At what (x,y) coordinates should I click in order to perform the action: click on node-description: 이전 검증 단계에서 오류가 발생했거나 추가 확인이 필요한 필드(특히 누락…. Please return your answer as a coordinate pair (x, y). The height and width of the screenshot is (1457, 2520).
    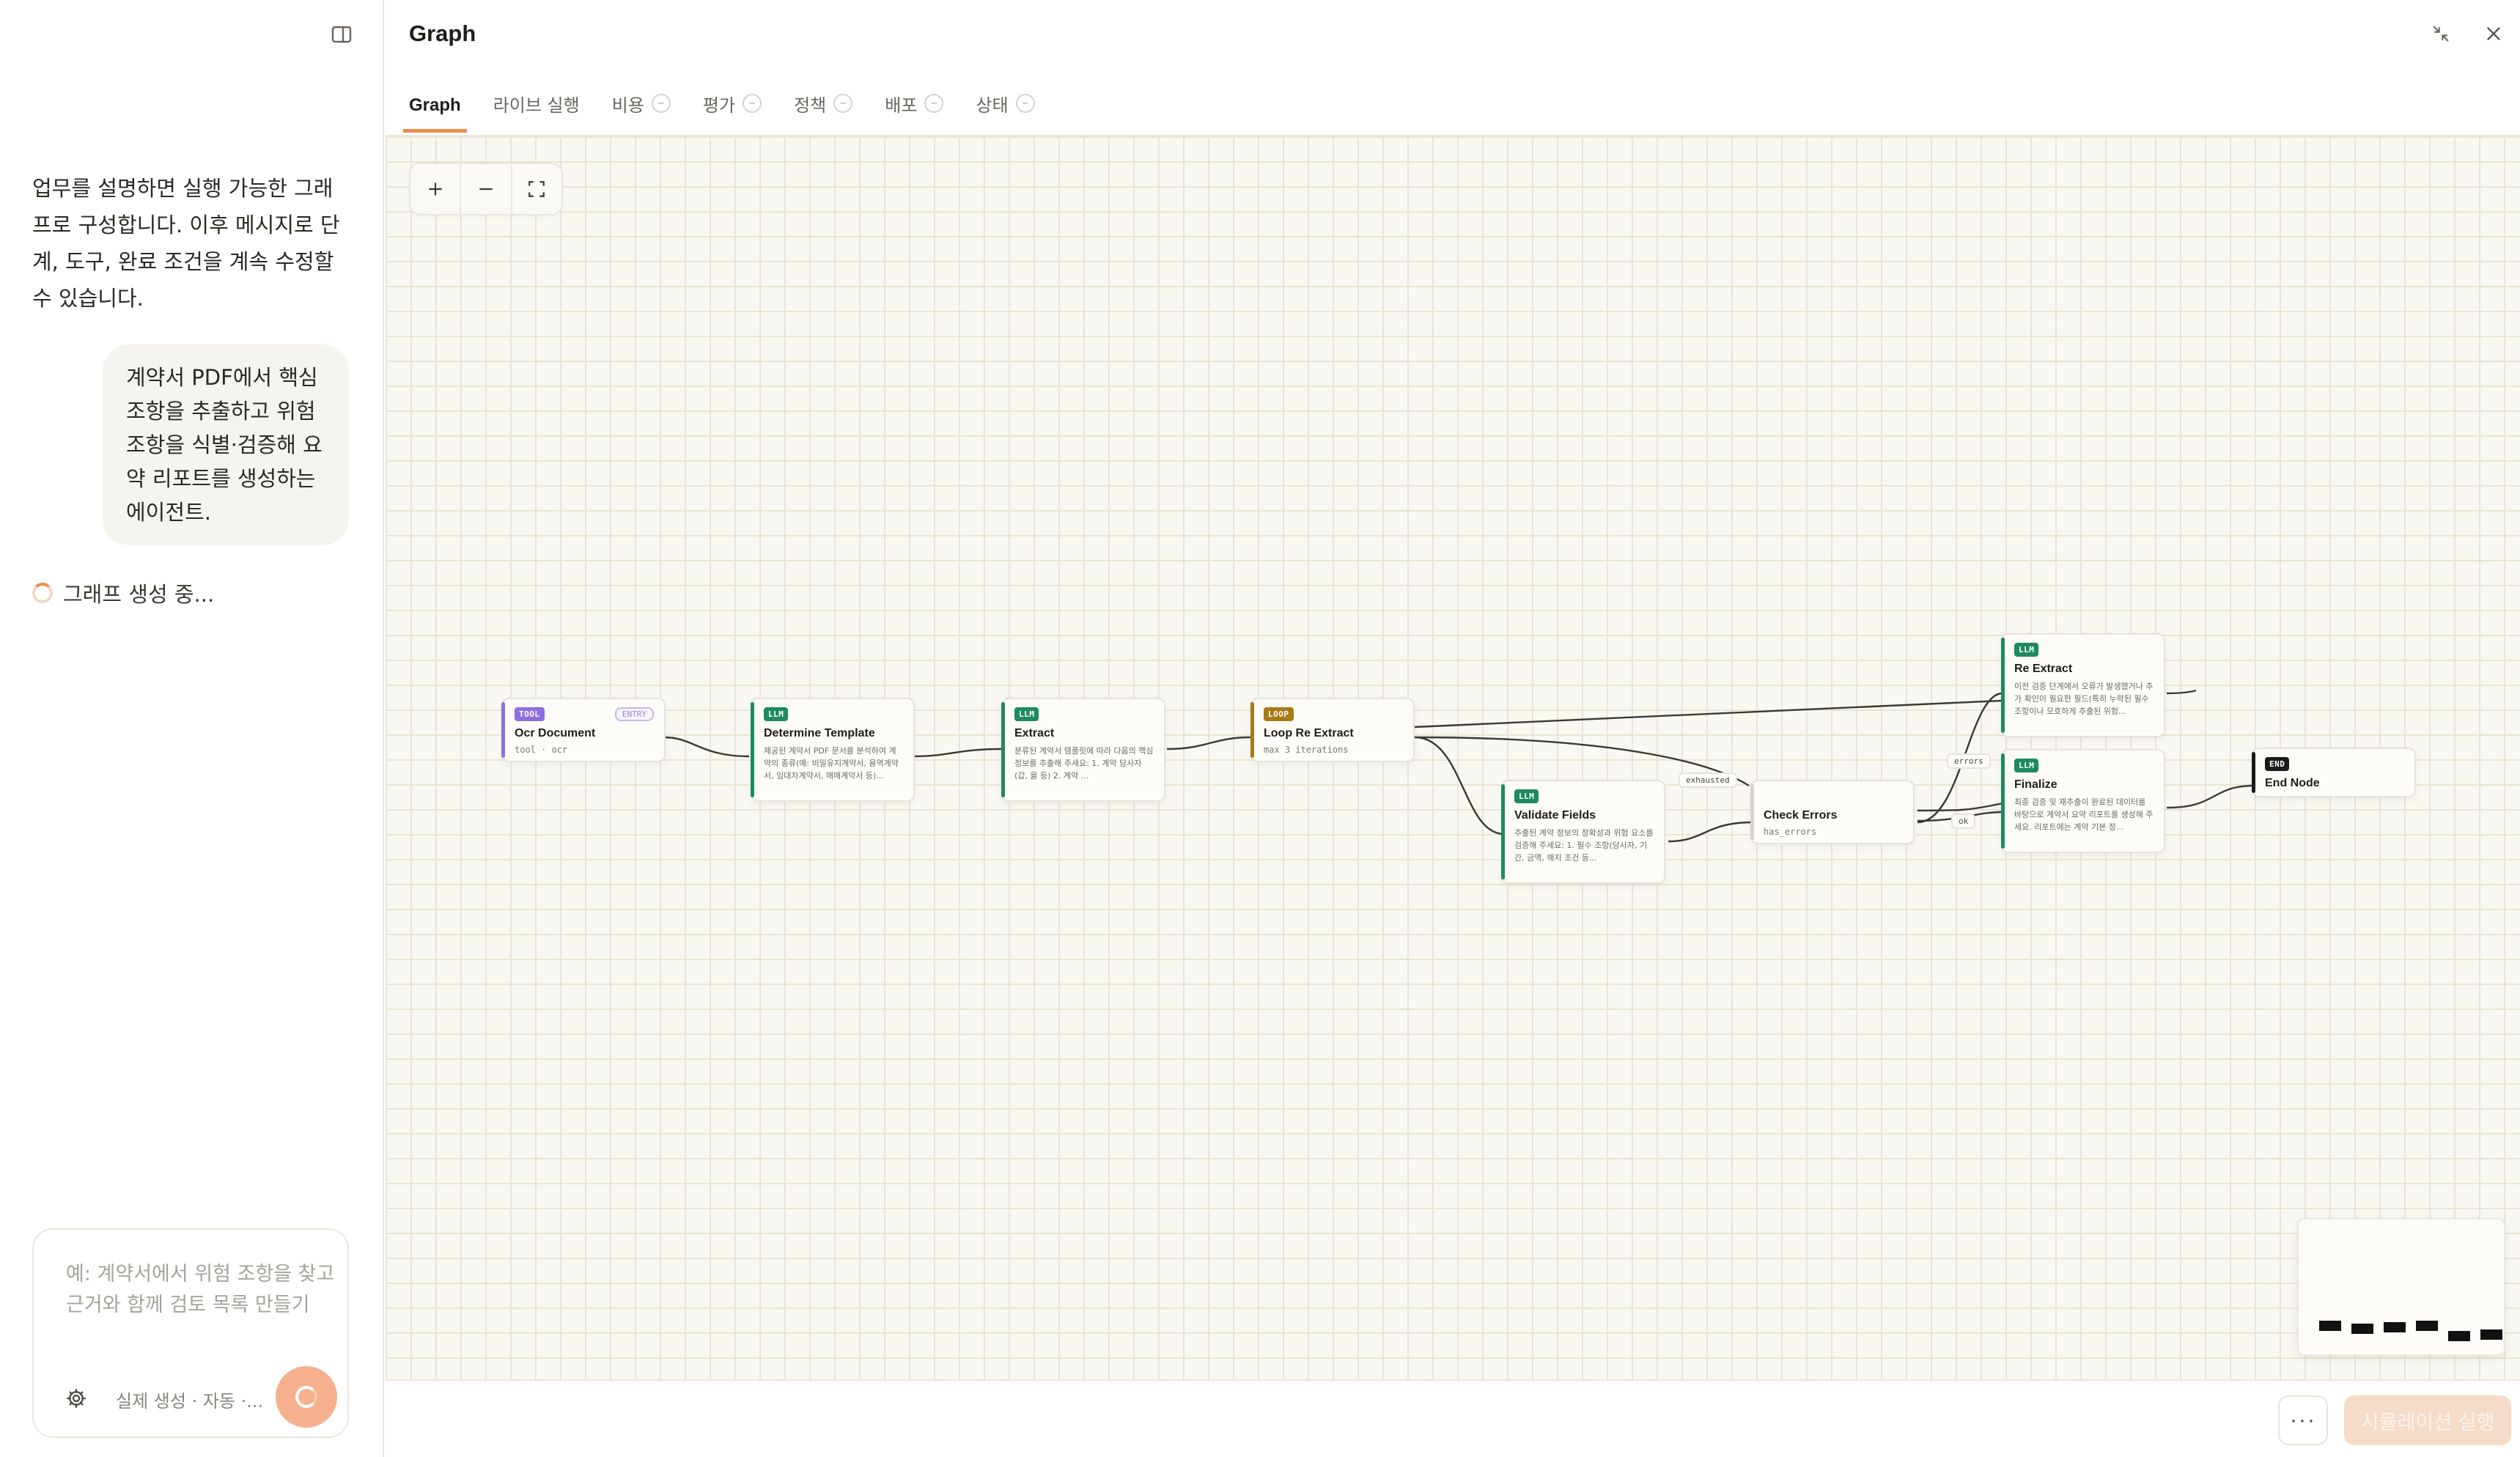
    Looking at the image, I should click on (2084, 699).